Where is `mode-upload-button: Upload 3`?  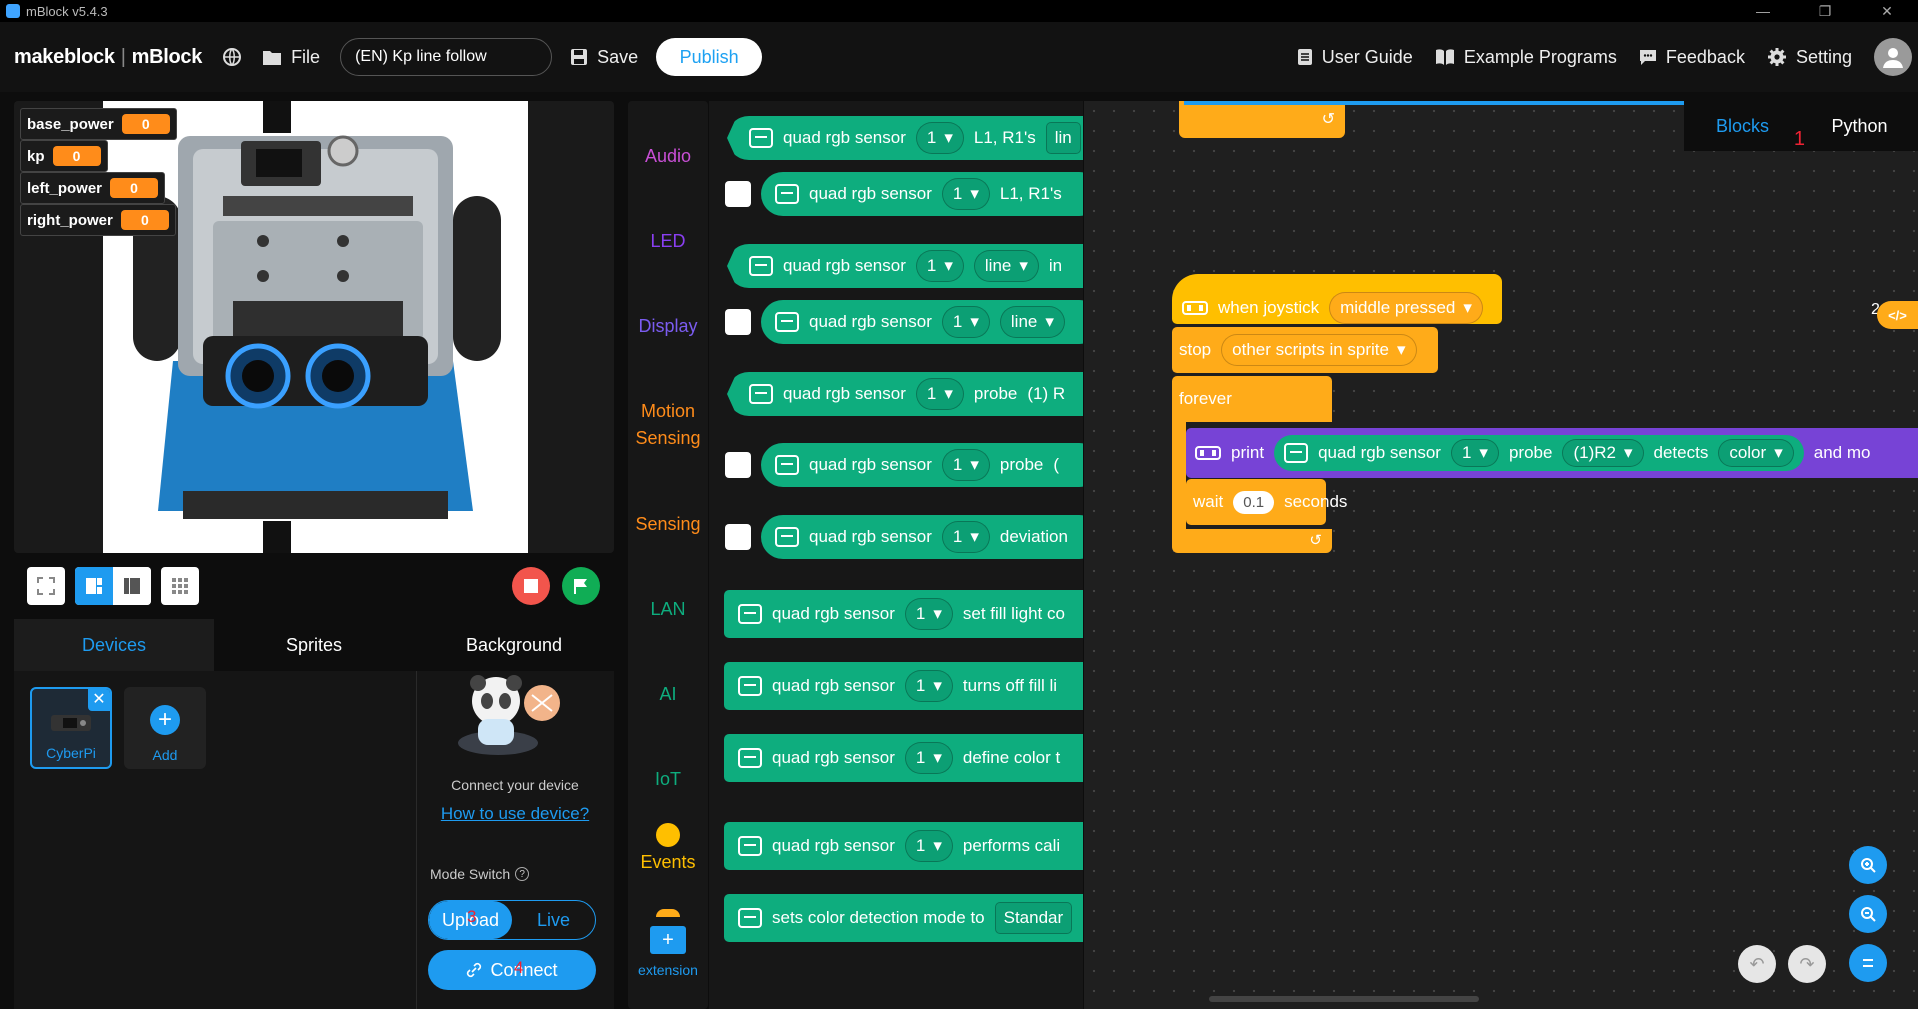 mode-upload-button: Upload 3 is located at coordinates (470, 920).